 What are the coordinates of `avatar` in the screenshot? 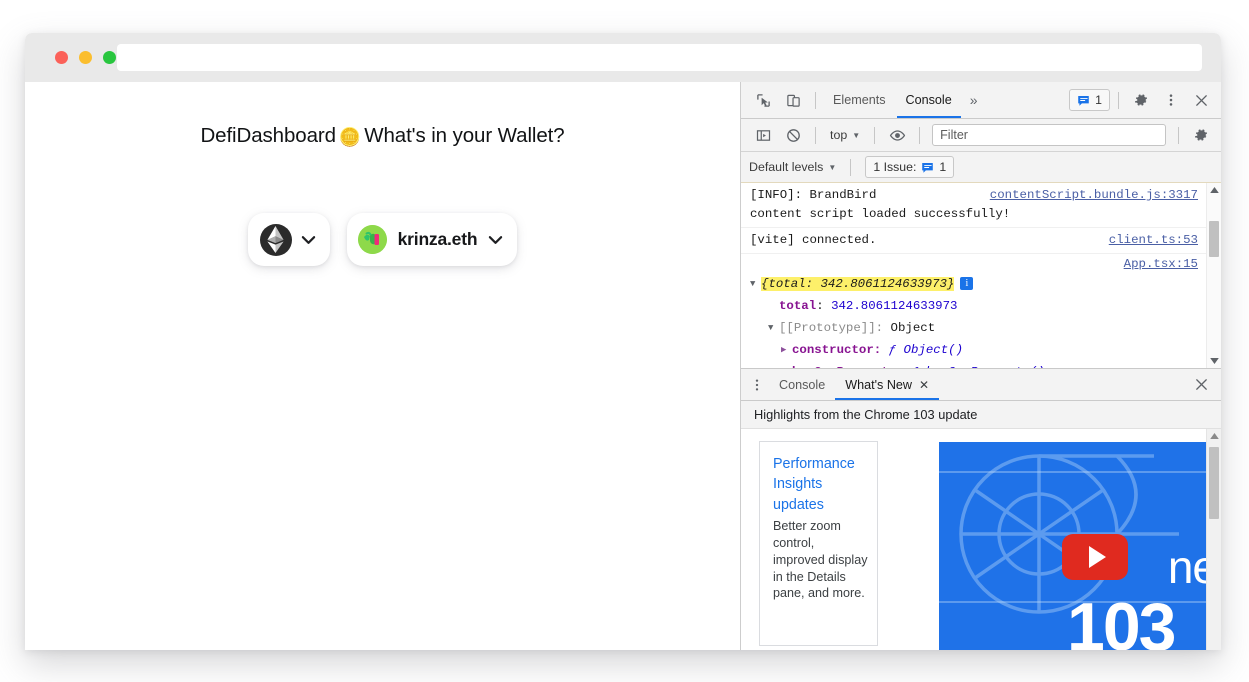 It's located at (372, 239).